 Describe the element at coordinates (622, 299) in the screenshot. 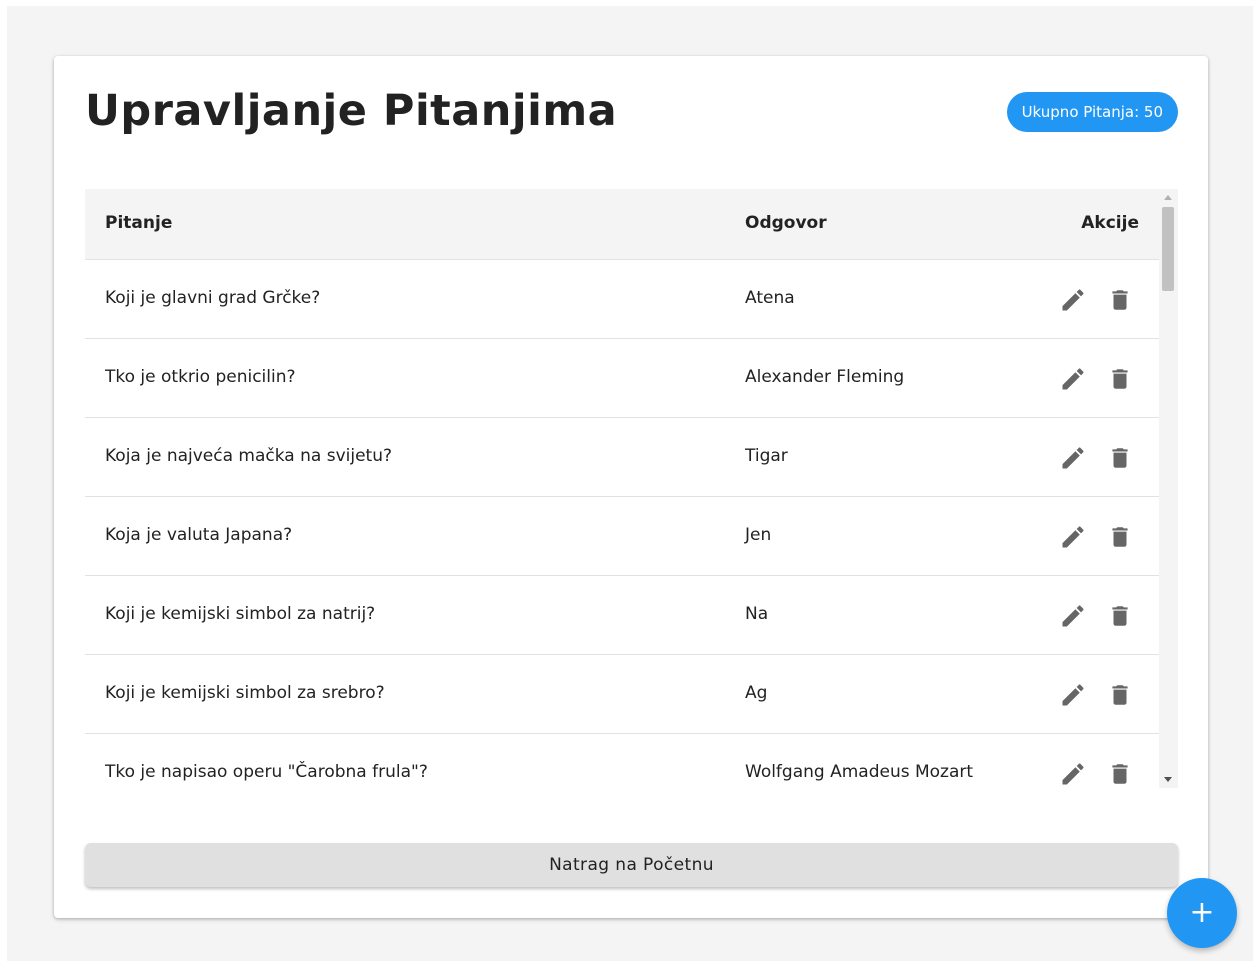

I see `table-row: Koji je glavni grad Grčke? Atena` at that location.